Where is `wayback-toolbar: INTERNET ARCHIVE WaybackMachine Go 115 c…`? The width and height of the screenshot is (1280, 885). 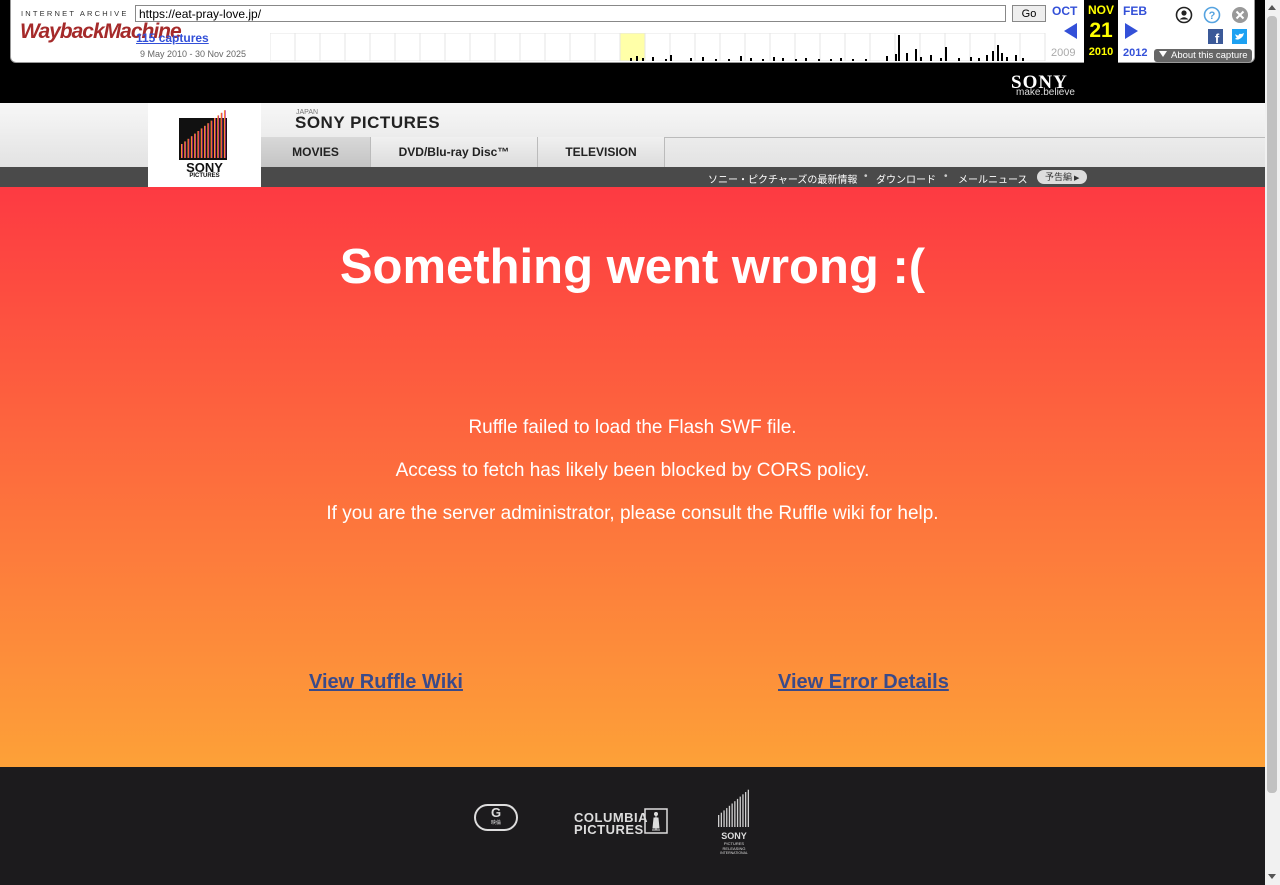 wayback-toolbar: INTERNET ARCHIVE WaybackMachine Go 115 c… is located at coordinates (632, 33).